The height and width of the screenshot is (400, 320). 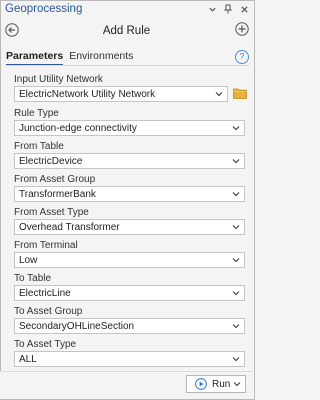 I want to click on from-table-value: ElectricDevice, so click(x=51, y=161).